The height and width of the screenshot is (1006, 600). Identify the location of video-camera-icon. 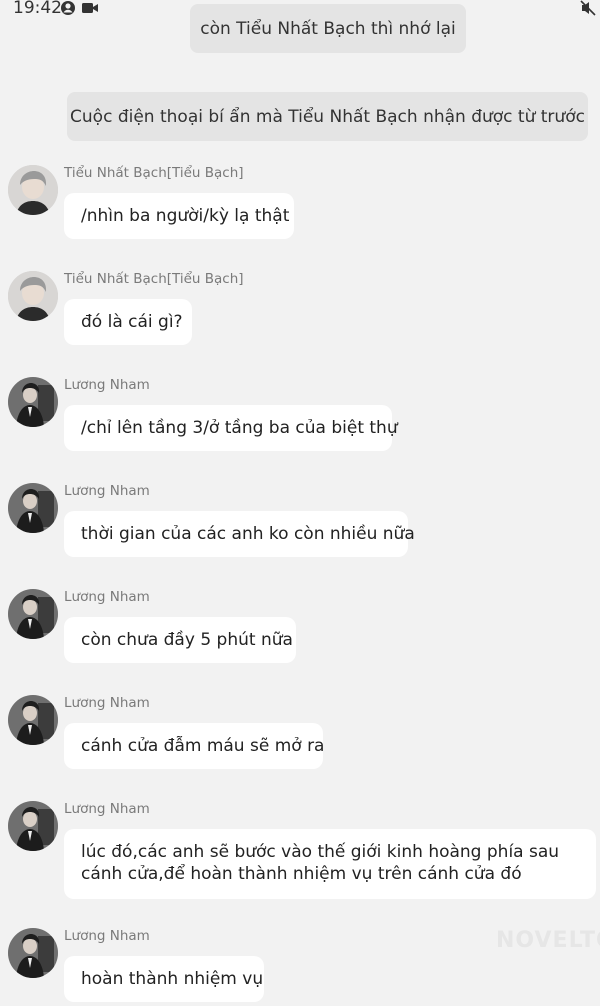
(90, 10).